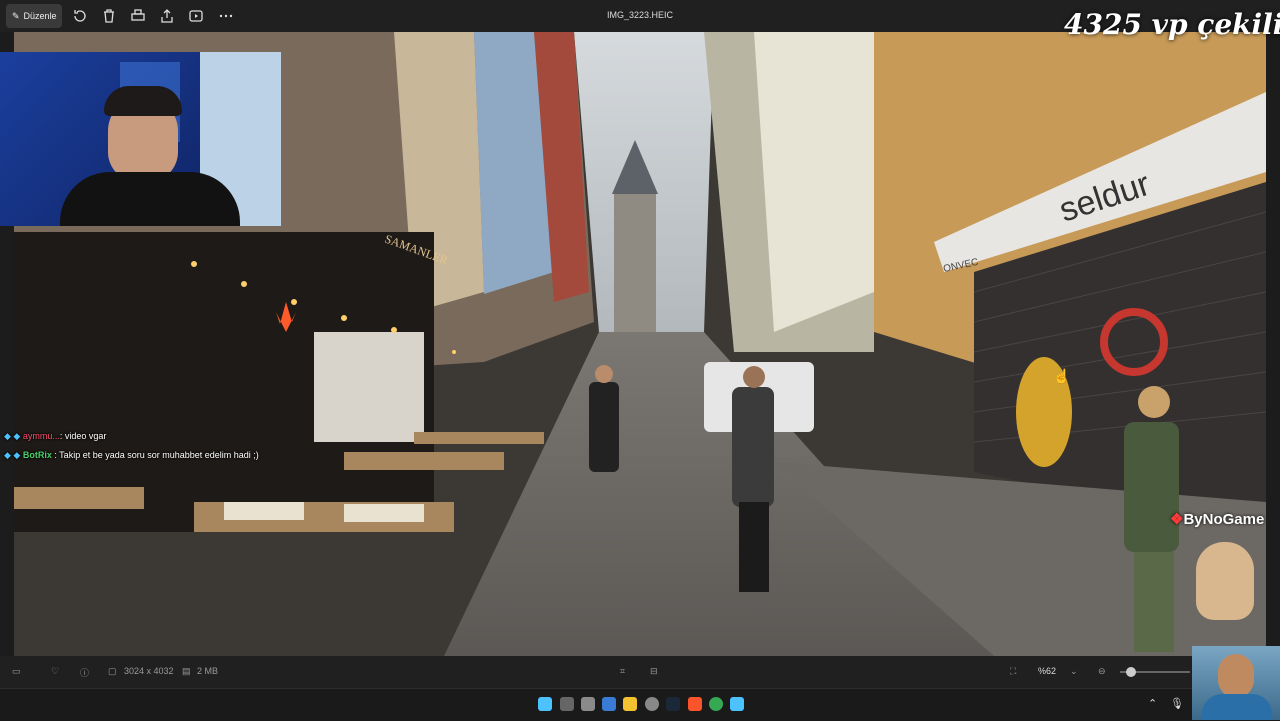 This screenshot has width=1280, height=721. Describe the element at coordinates (149, 671) in the screenshot. I see `image-dimensions: 3024 x 4032` at that location.